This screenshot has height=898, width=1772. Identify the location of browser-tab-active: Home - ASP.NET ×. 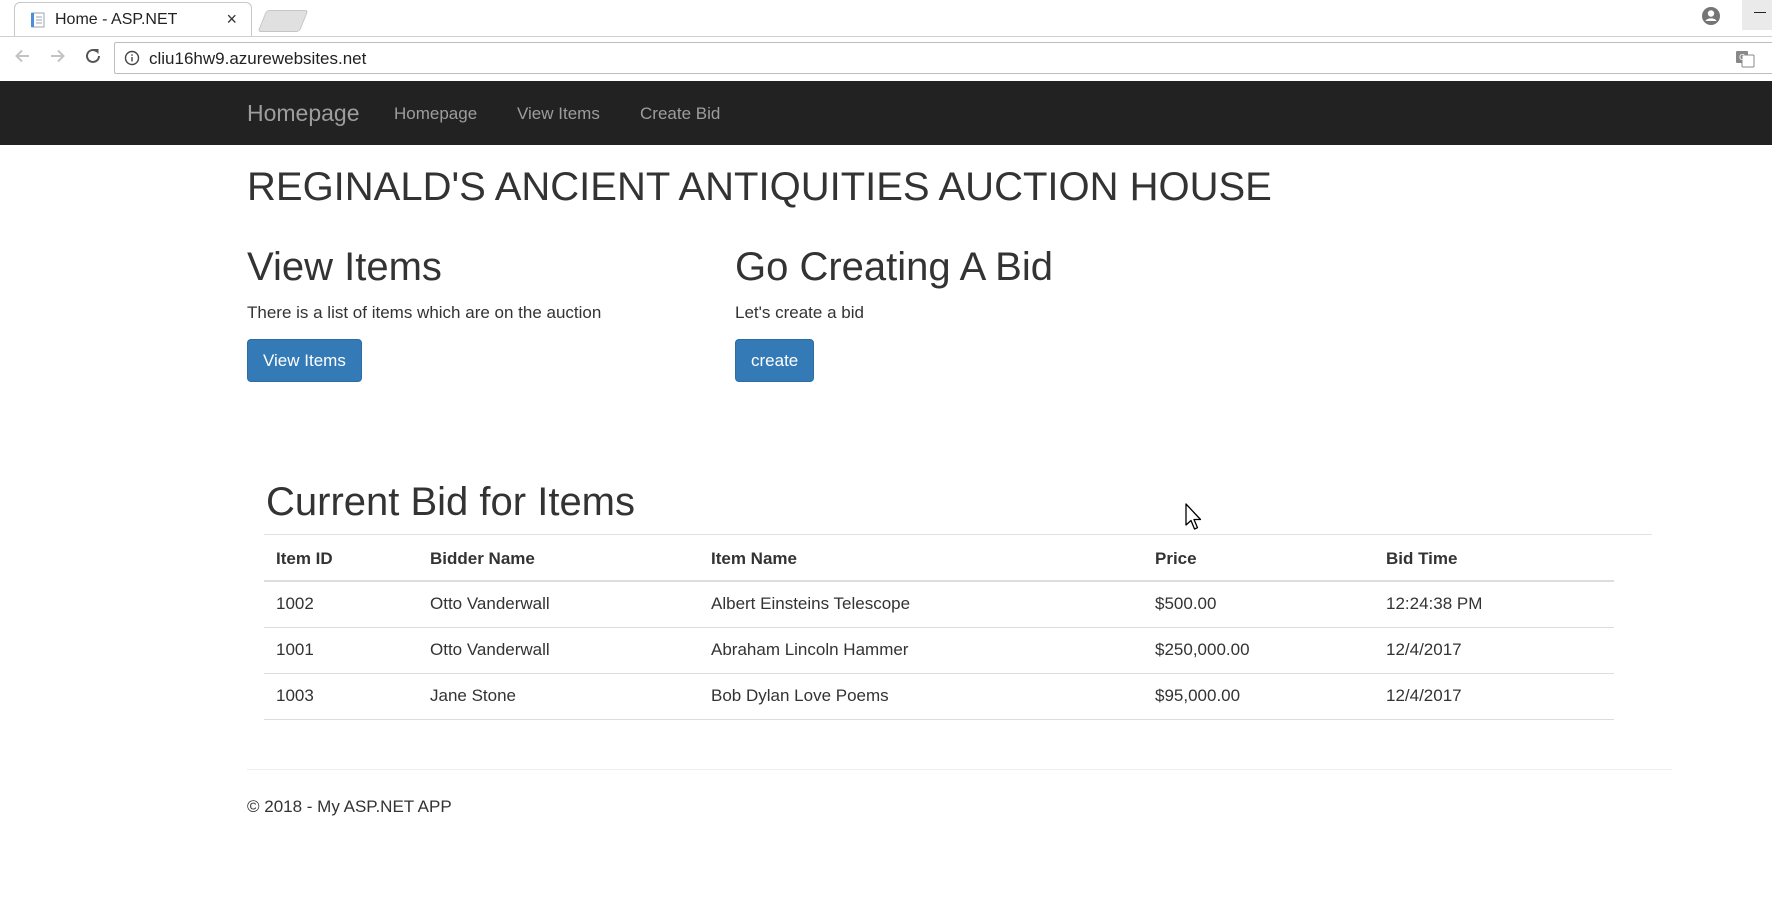
(133, 19).